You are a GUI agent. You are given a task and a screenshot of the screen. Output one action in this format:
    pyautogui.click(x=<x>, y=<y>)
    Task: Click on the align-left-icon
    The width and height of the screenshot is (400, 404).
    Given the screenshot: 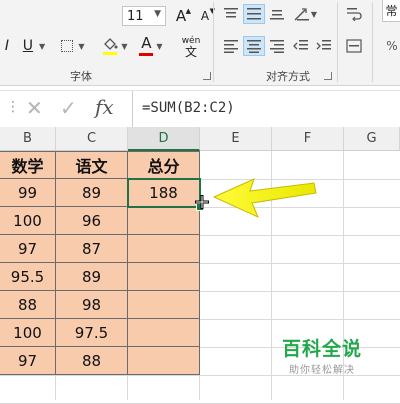 What is the action you would take?
    pyautogui.click(x=231, y=46)
    